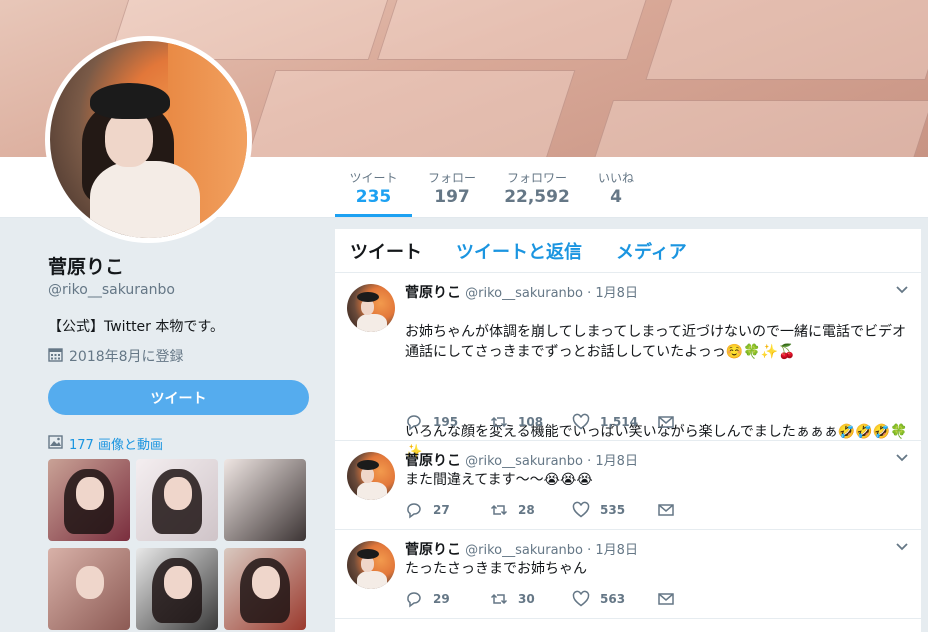 The image size is (928, 632). Describe the element at coordinates (531, 599) in the screenshot. I see `retweet-button: 30` at that location.